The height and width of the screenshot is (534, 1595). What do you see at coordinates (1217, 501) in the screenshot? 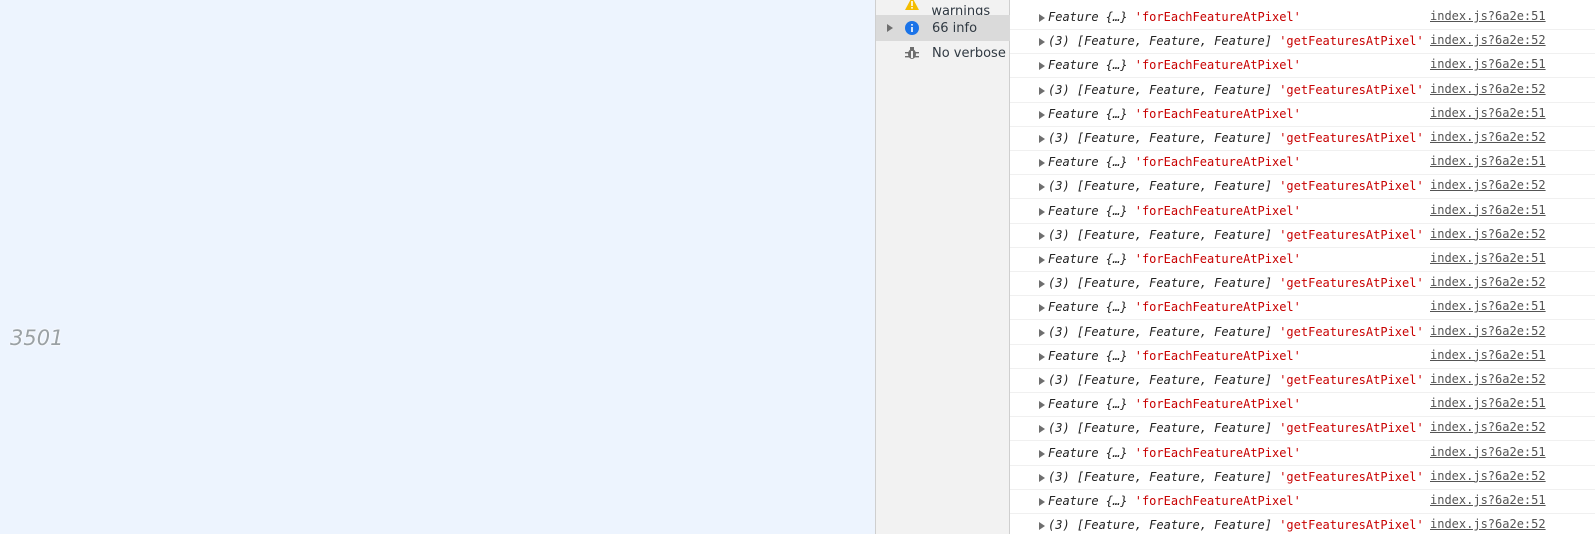
I see `message-string: 'forEachFeatureAtPixel'` at bounding box center [1217, 501].